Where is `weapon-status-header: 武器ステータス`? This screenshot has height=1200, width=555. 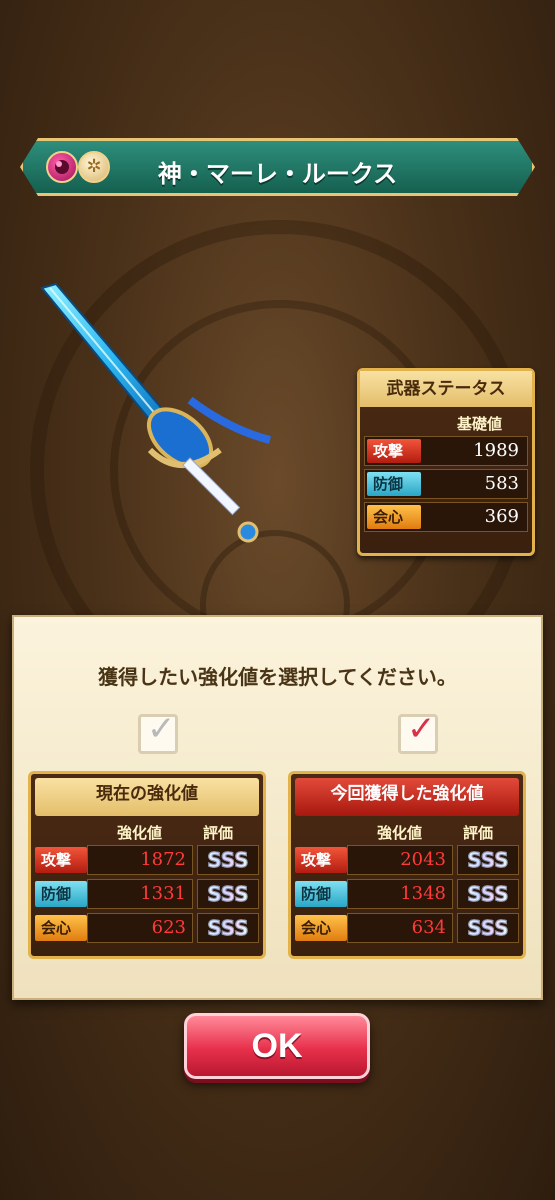 weapon-status-header: 武器ステータス is located at coordinates (446, 389).